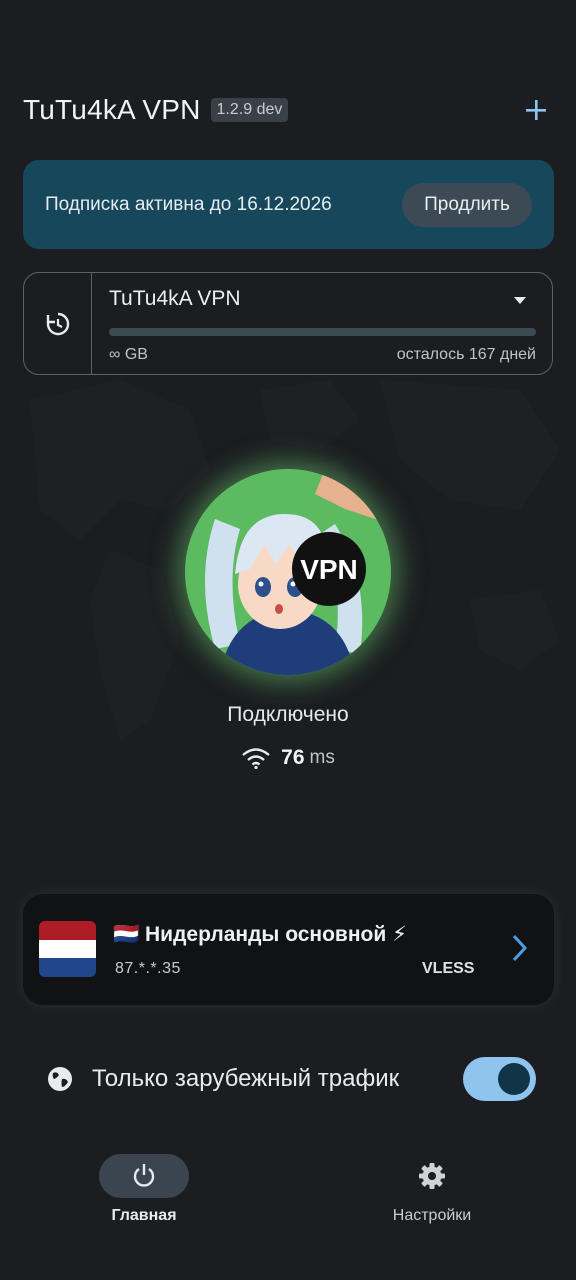 The width and height of the screenshot is (576, 1280). I want to click on app-title: TuTu4kA VPN, so click(112, 109).